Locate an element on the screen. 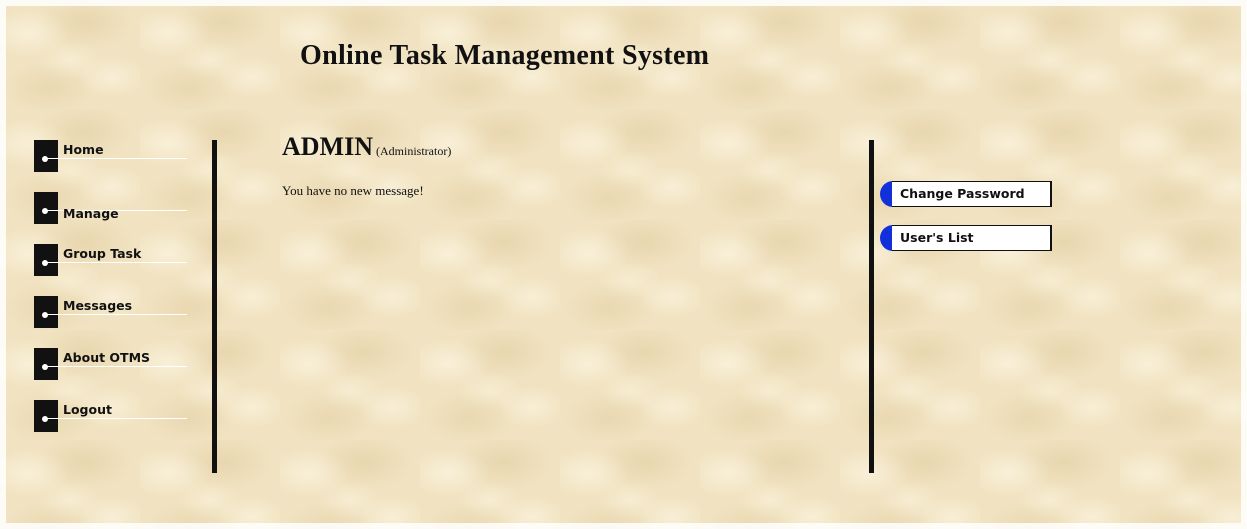  nav-item-messages: Messages is located at coordinates (114, 313).